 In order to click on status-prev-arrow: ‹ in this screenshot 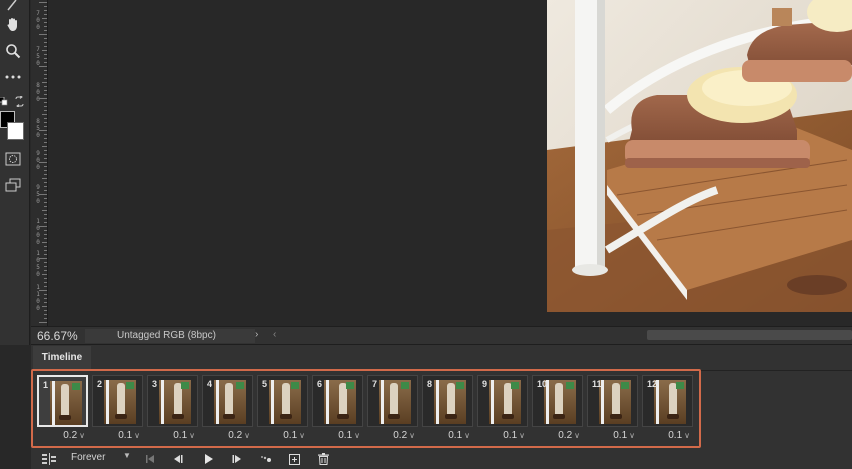, I will do `click(274, 334)`.